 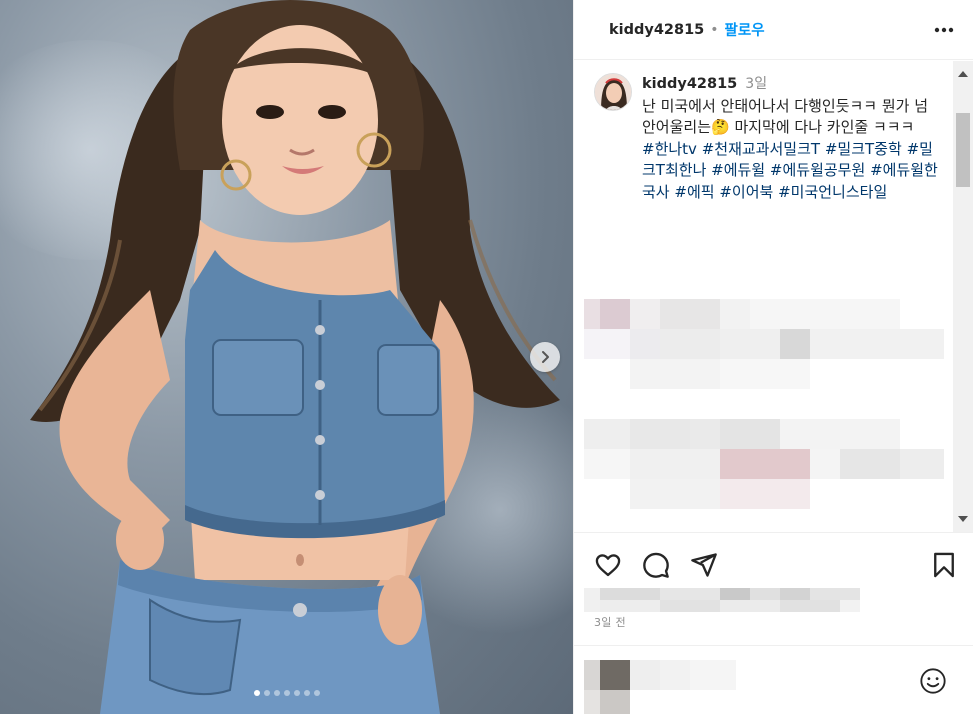 I want to click on blurred-likes, so click(x=773, y=601).